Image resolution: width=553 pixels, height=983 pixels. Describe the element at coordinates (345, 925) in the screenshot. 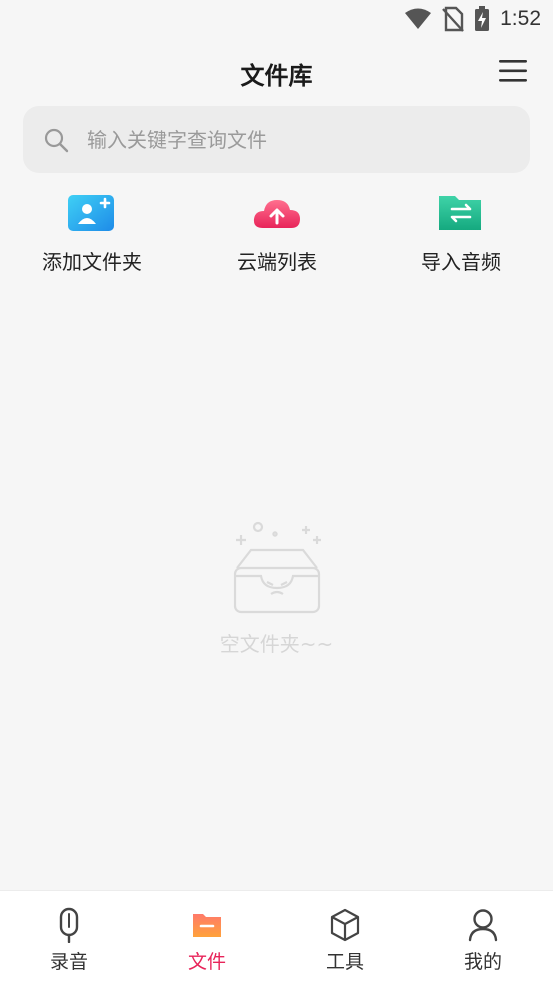

I see `tools-cube-icon` at that location.